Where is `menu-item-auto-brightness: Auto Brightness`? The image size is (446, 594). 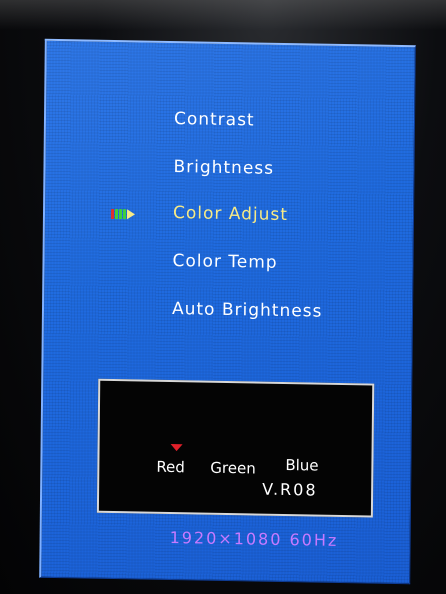
menu-item-auto-brightness: Auto Brightness is located at coordinates (247, 310).